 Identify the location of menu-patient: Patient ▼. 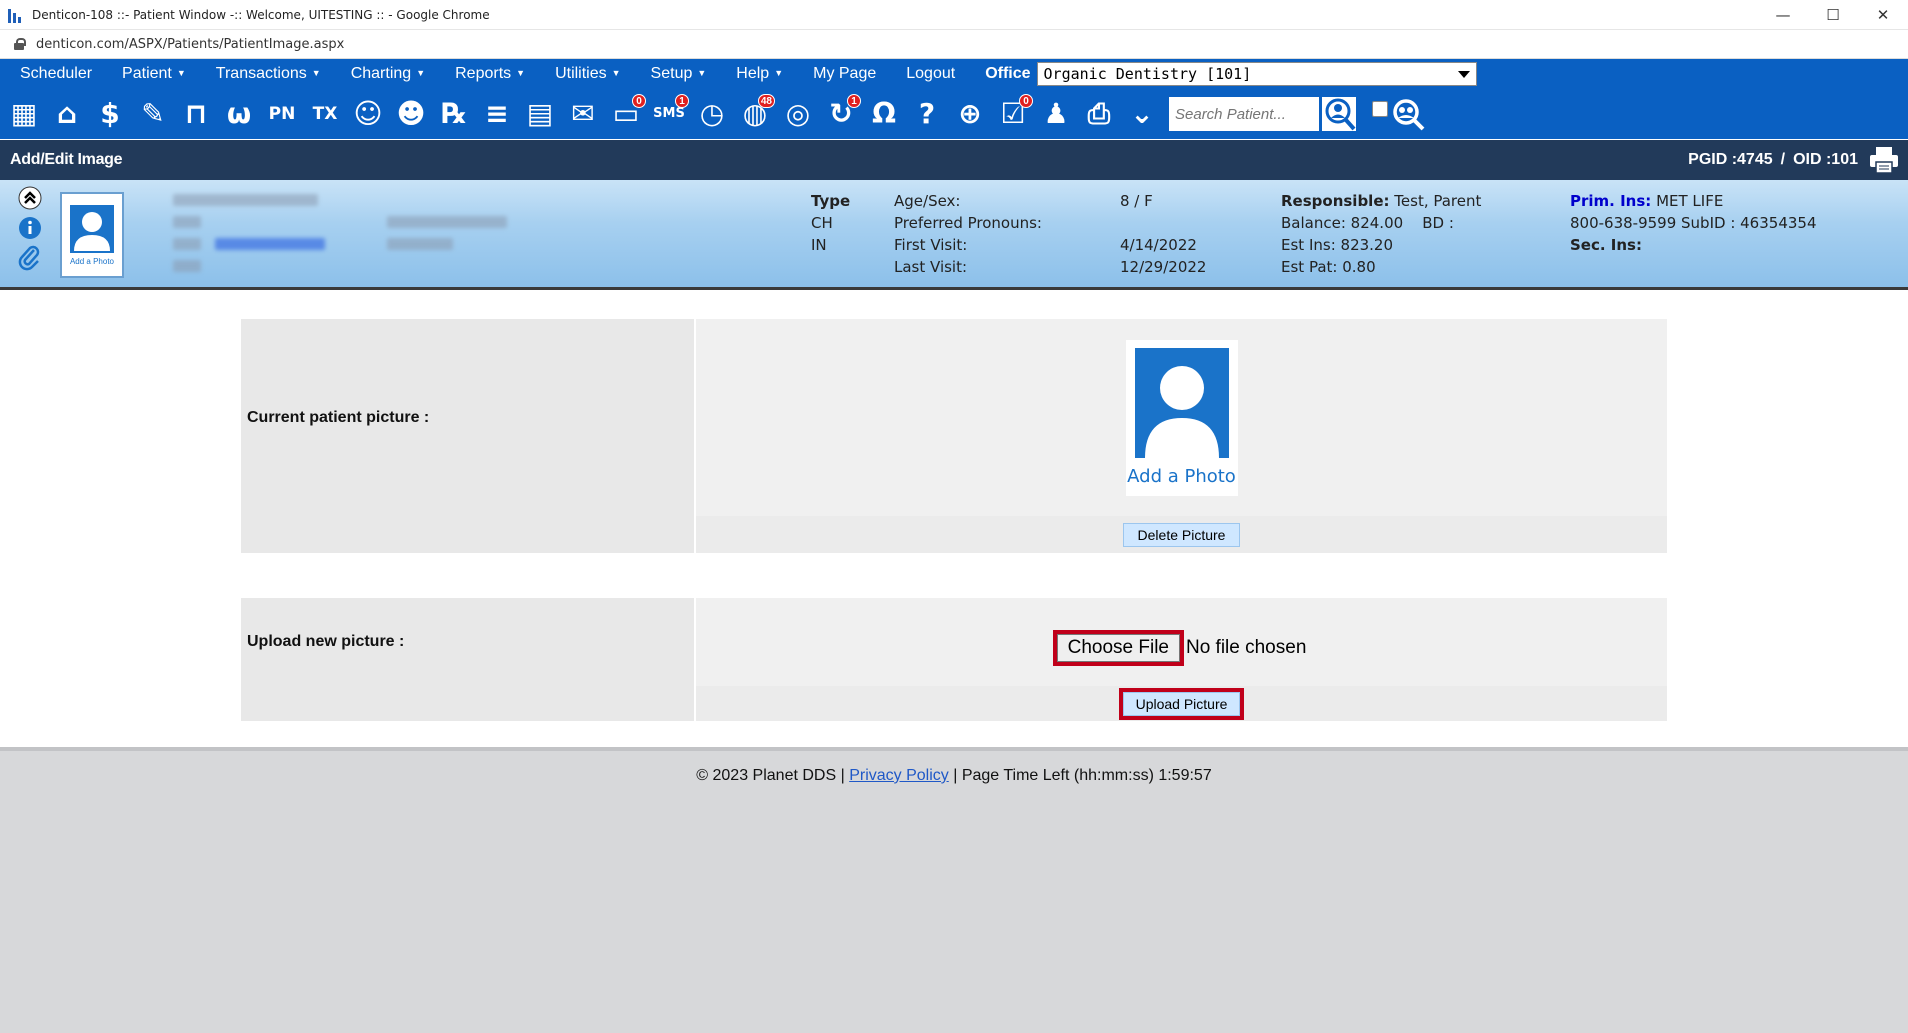
(154, 74).